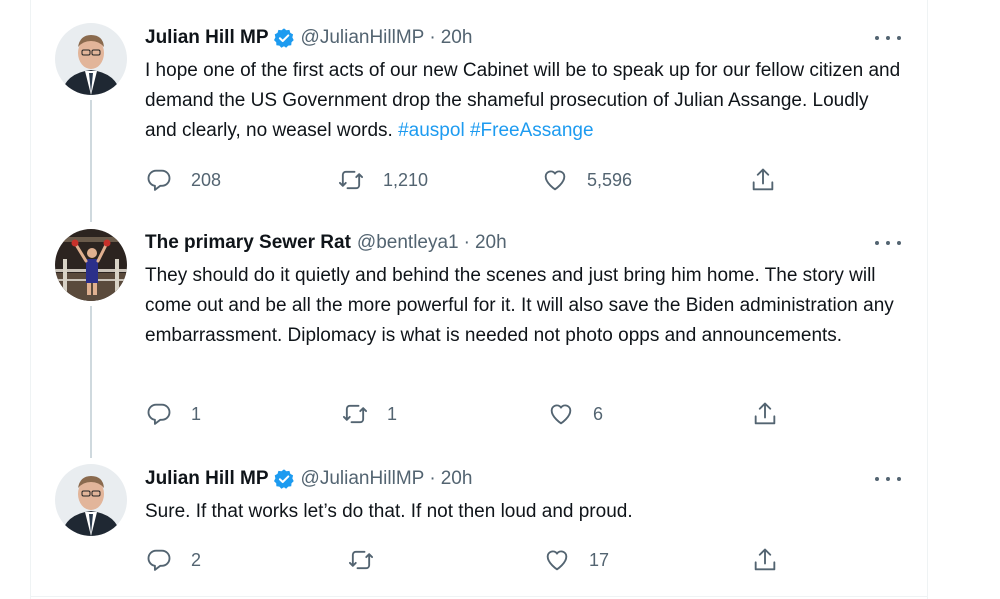  I want to click on author-handle: @bentleya1, so click(408, 243).